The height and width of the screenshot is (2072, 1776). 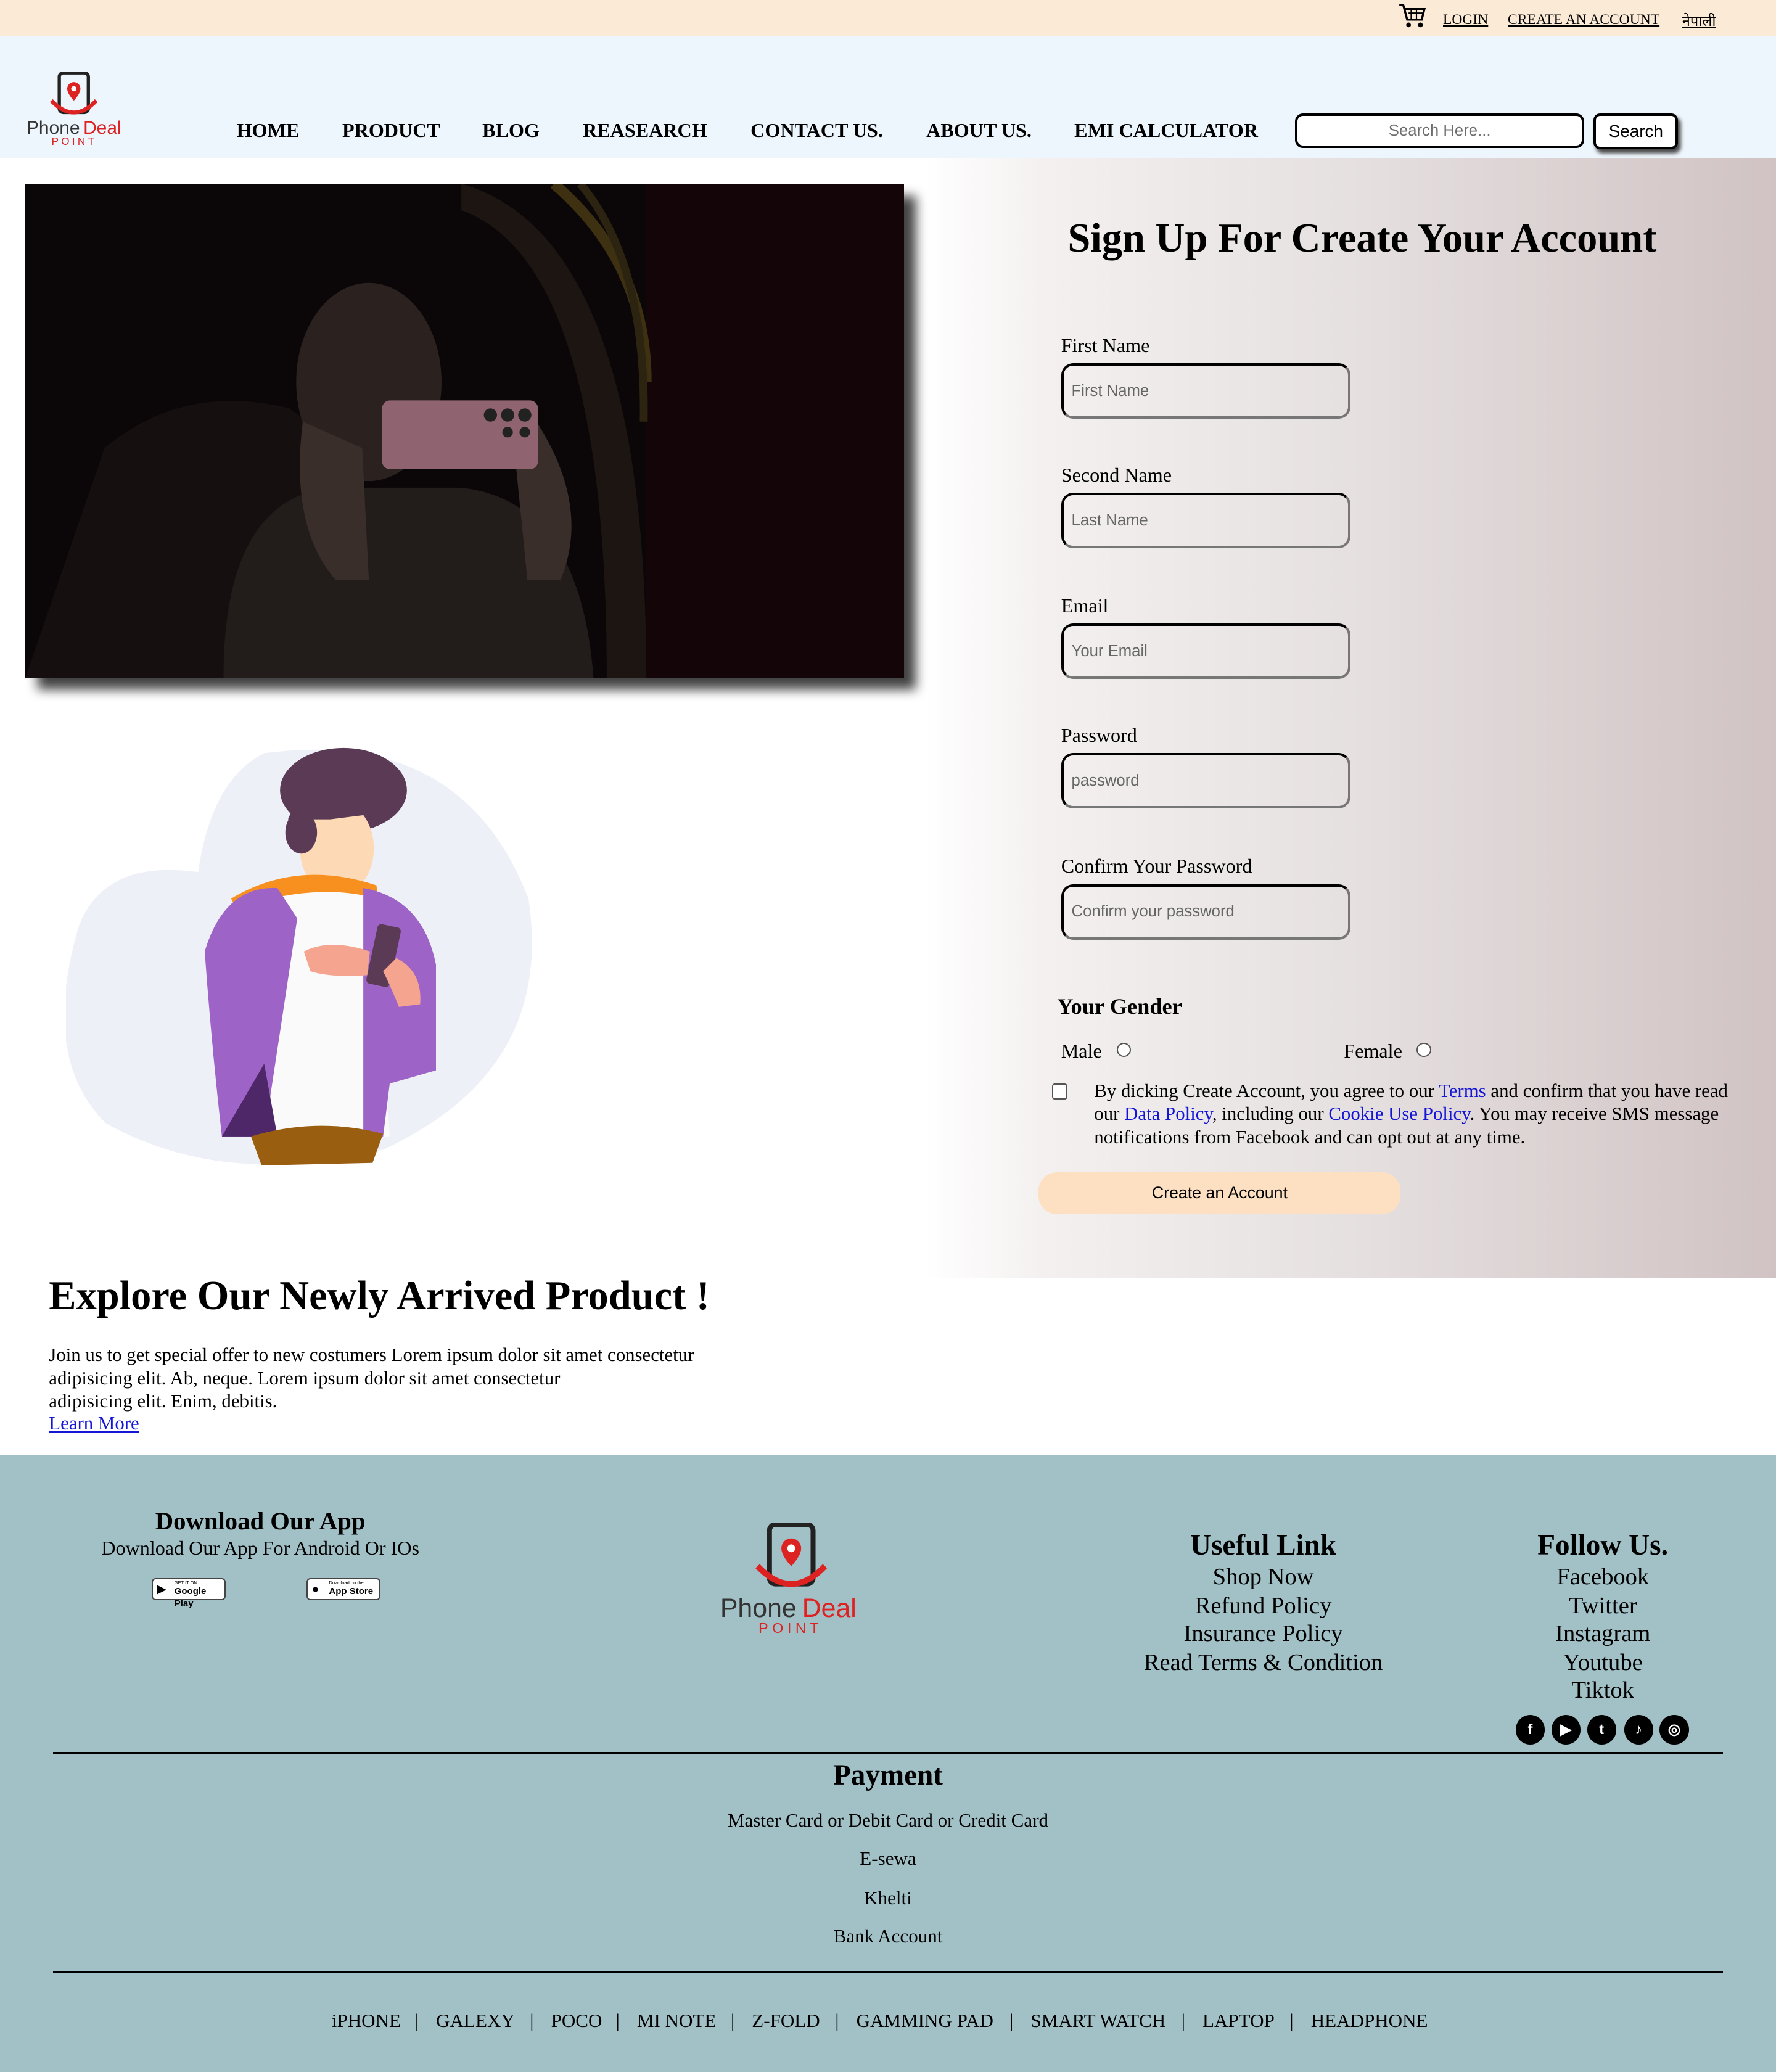 What do you see at coordinates (1603, 1691) in the screenshot?
I see `follow-tiktok-link: Tiktok` at bounding box center [1603, 1691].